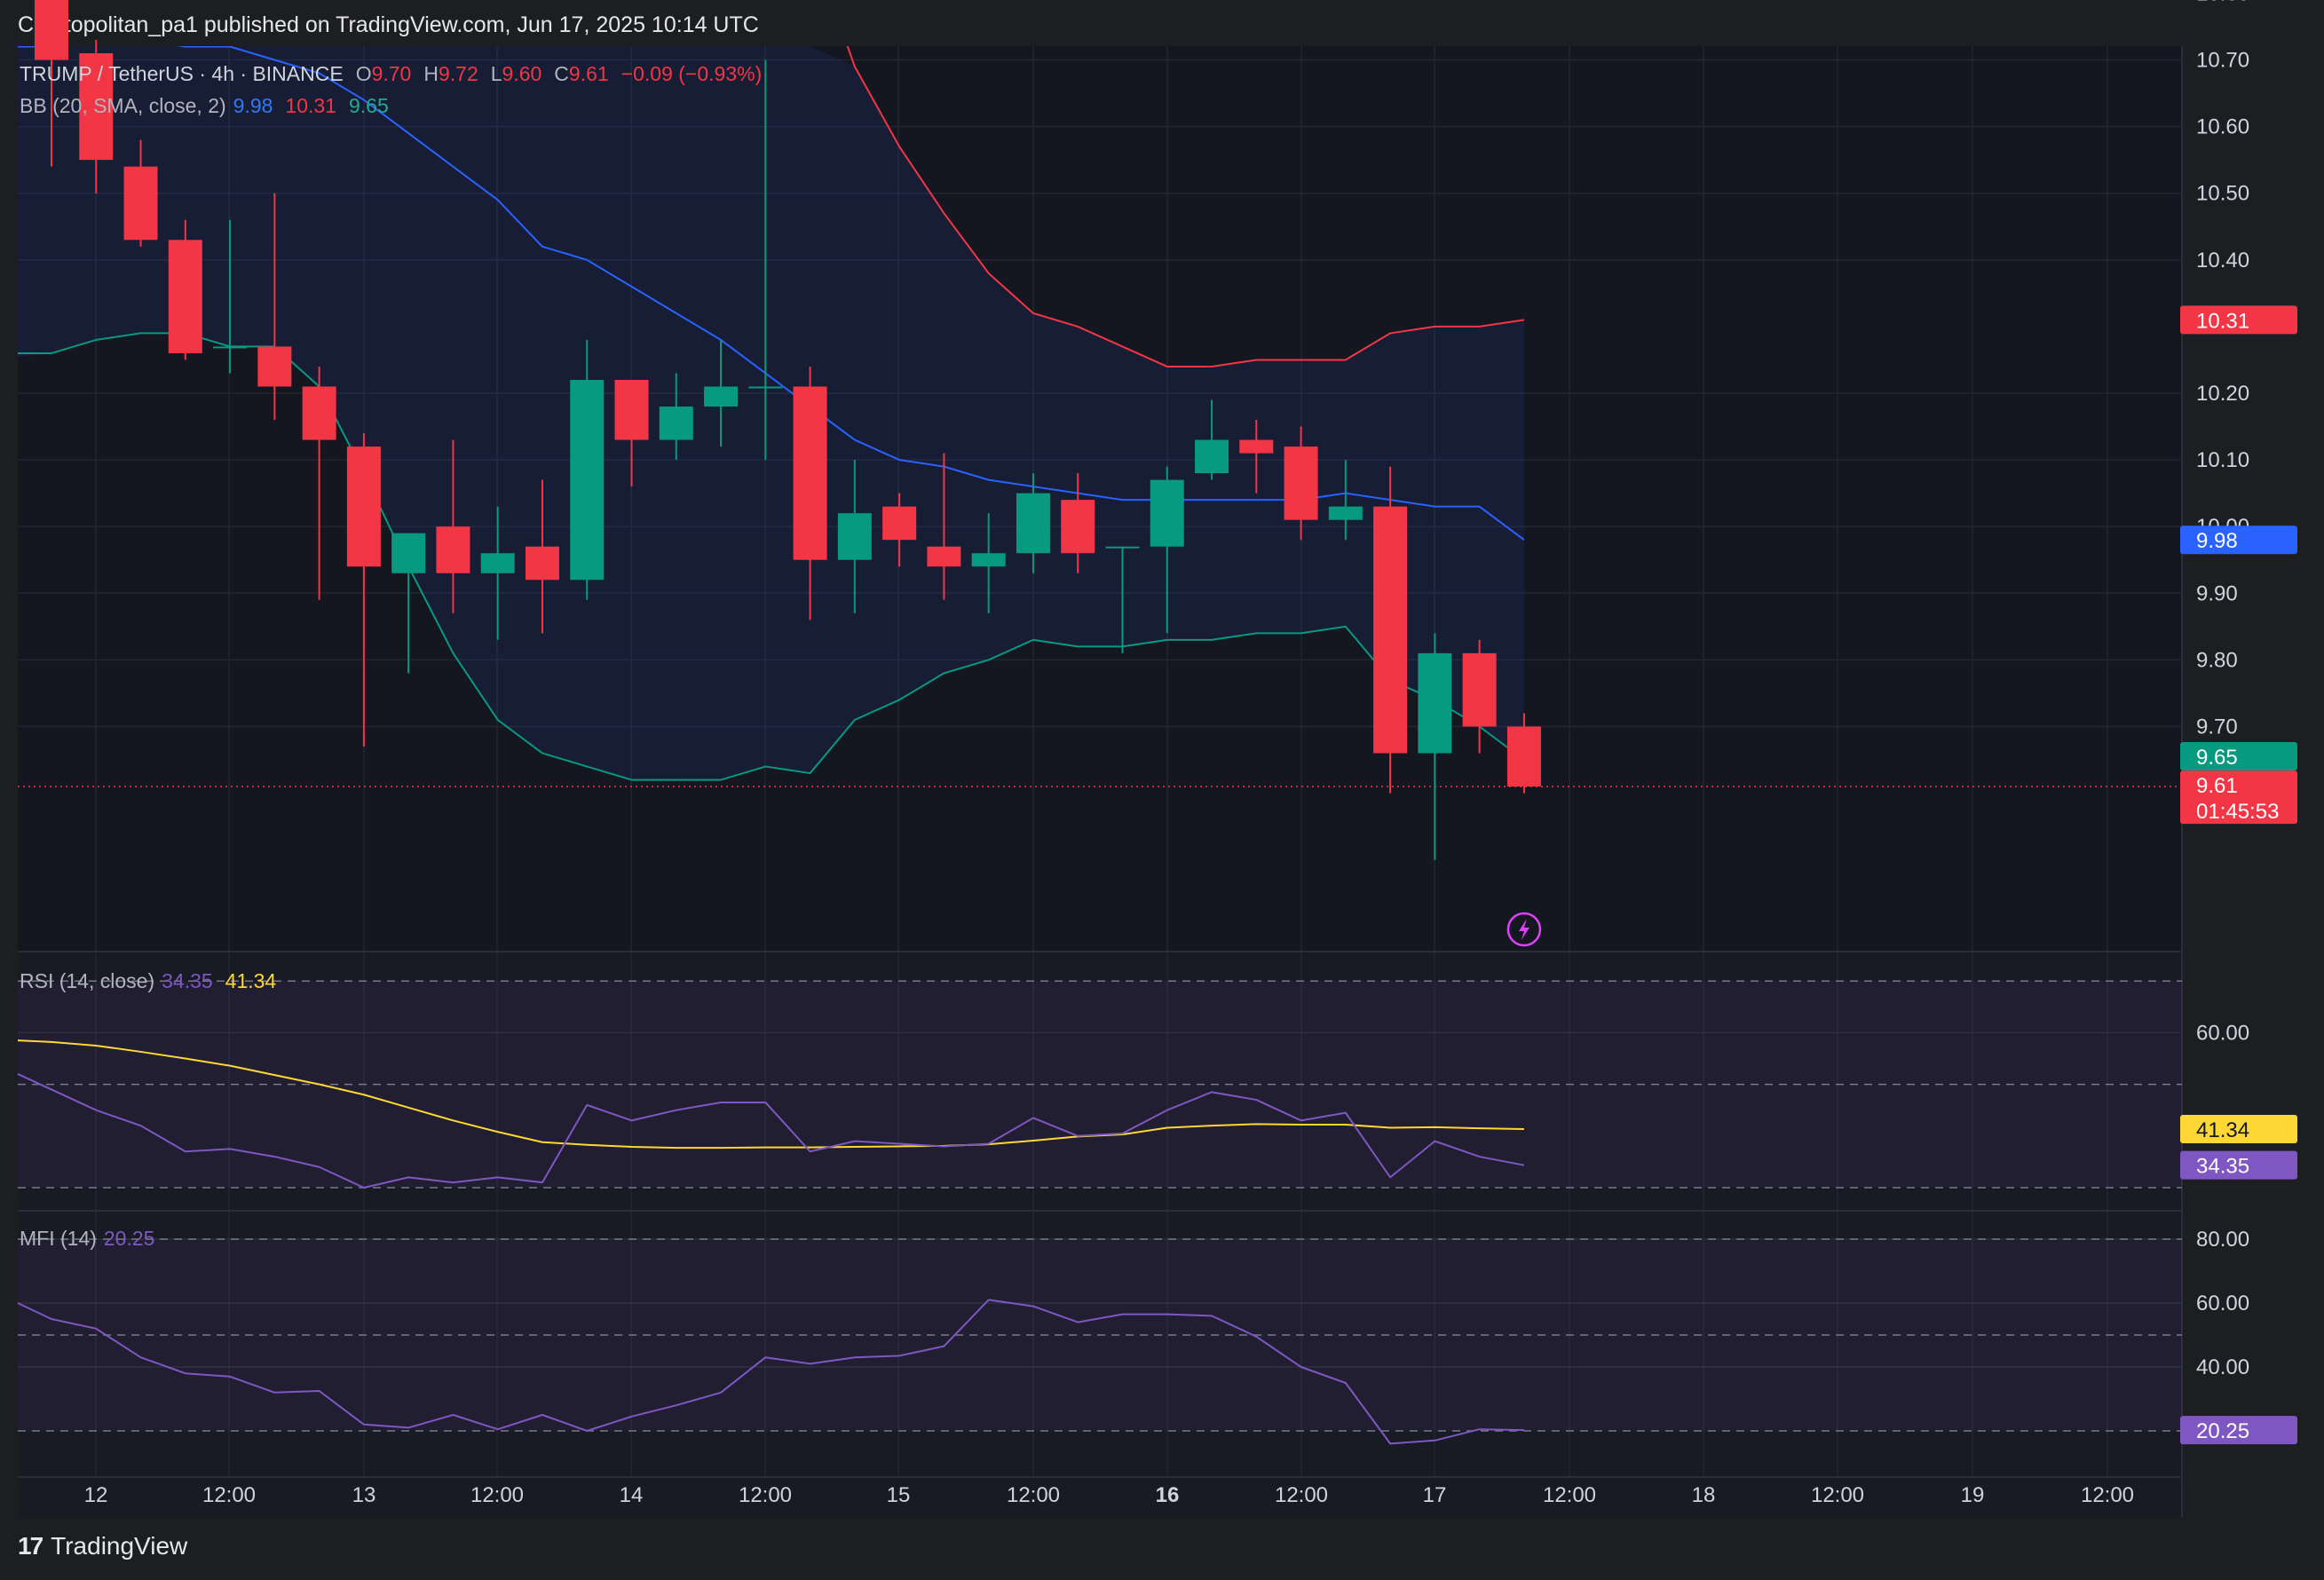 The image size is (2324, 1580). What do you see at coordinates (1704, 1495) in the screenshot?
I see `time-tick-label: 18` at bounding box center [1704, 1495].